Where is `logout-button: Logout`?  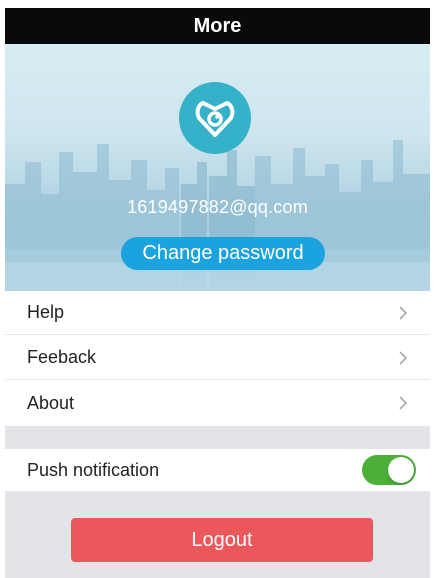 logout-button: Logout is located at coordinates (222, 540).